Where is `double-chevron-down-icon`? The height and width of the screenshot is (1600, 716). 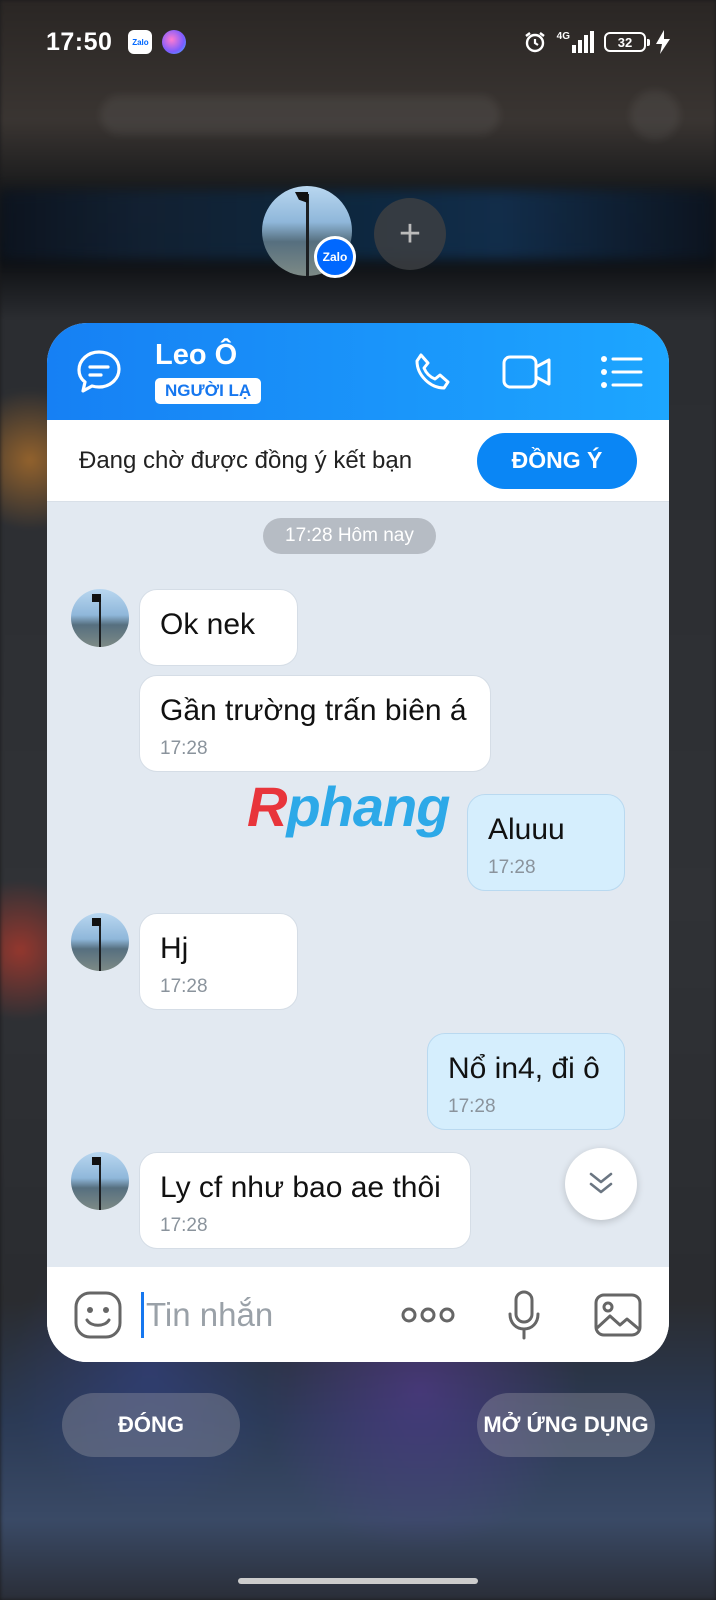
double-chevron-down-icon is located at coordinates (601, 1183).